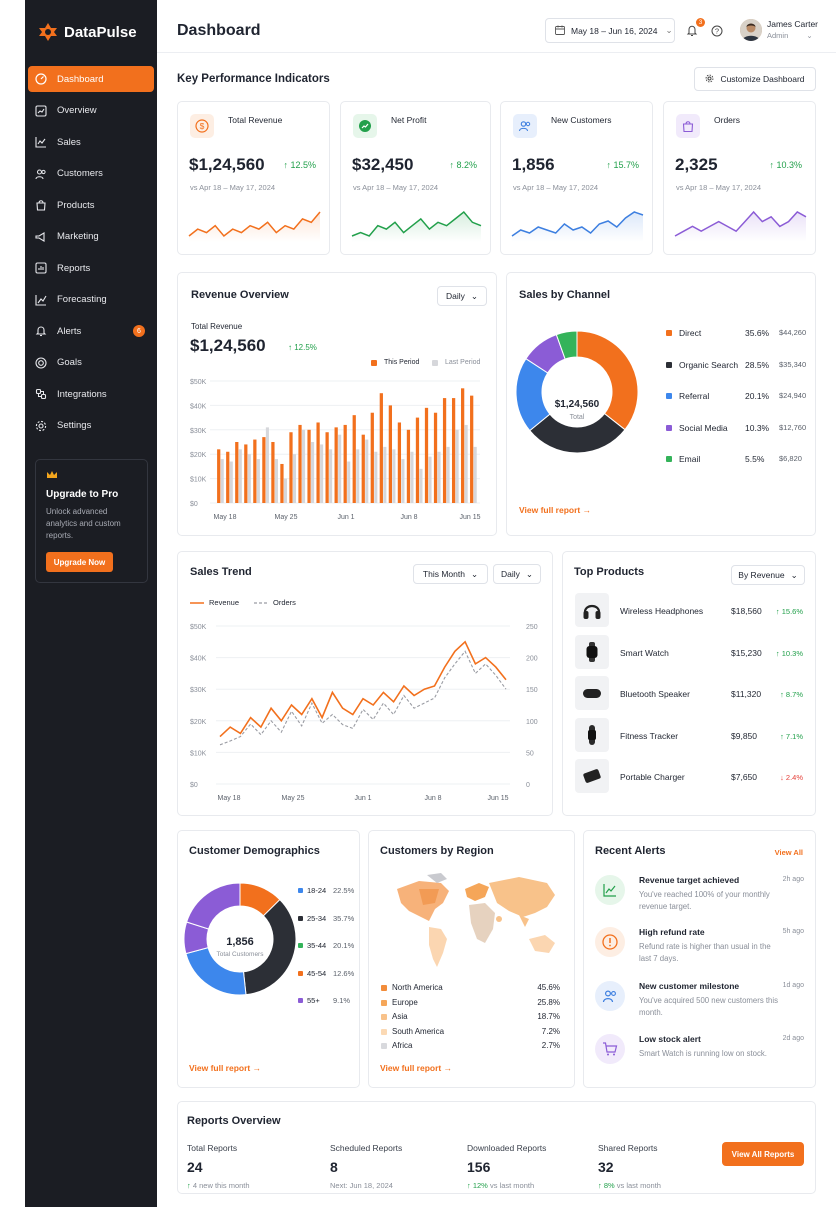  Describe the element at coordinates (692, 32) in the screenshot. I see `notifications-button` at that location.